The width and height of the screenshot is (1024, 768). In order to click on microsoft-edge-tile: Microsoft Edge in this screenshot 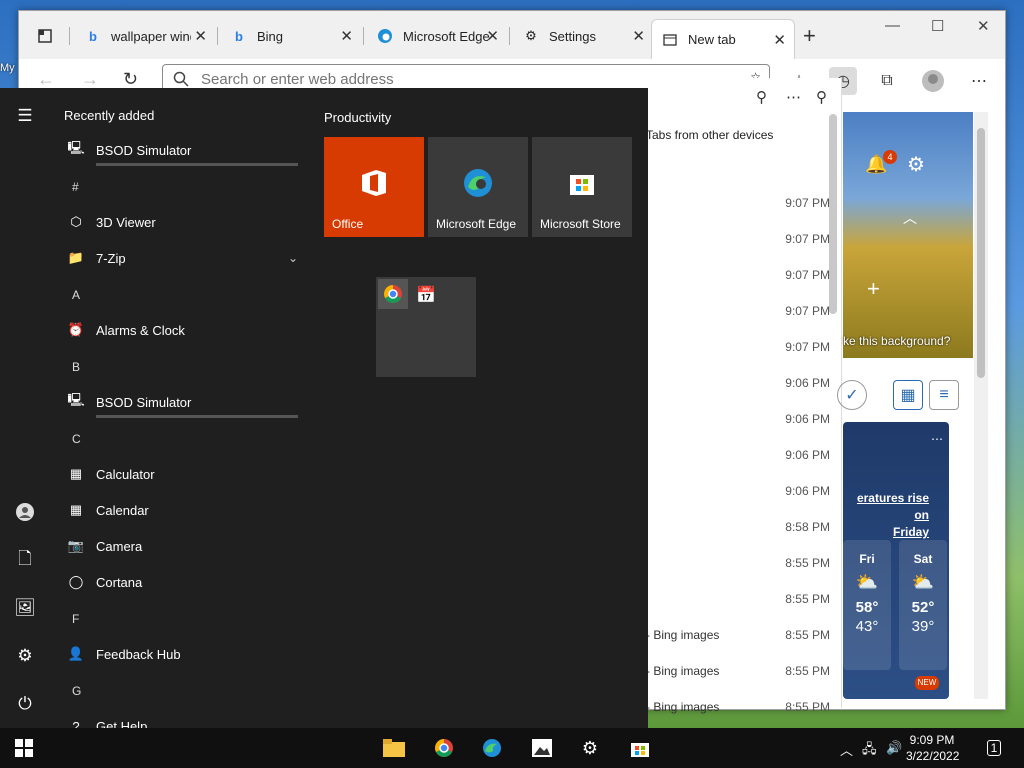, I will do `click(478, 187)`.